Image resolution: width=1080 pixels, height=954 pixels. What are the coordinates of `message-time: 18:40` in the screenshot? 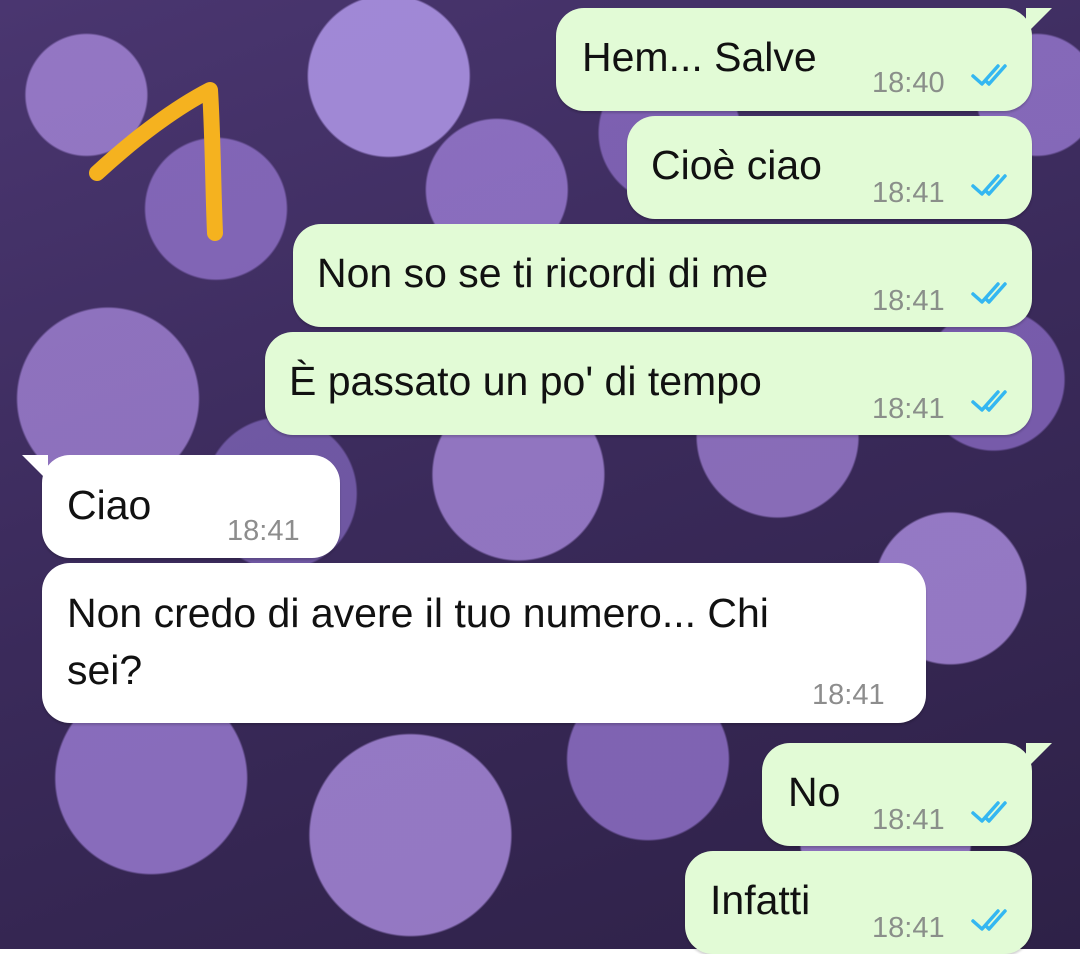 It's located at (908, 83).